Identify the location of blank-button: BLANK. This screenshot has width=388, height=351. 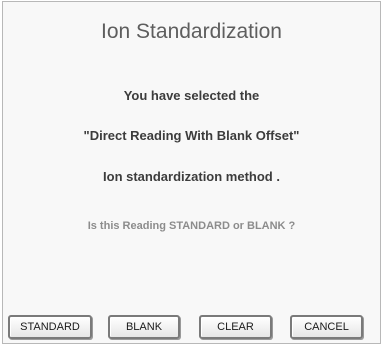
(144, 327).